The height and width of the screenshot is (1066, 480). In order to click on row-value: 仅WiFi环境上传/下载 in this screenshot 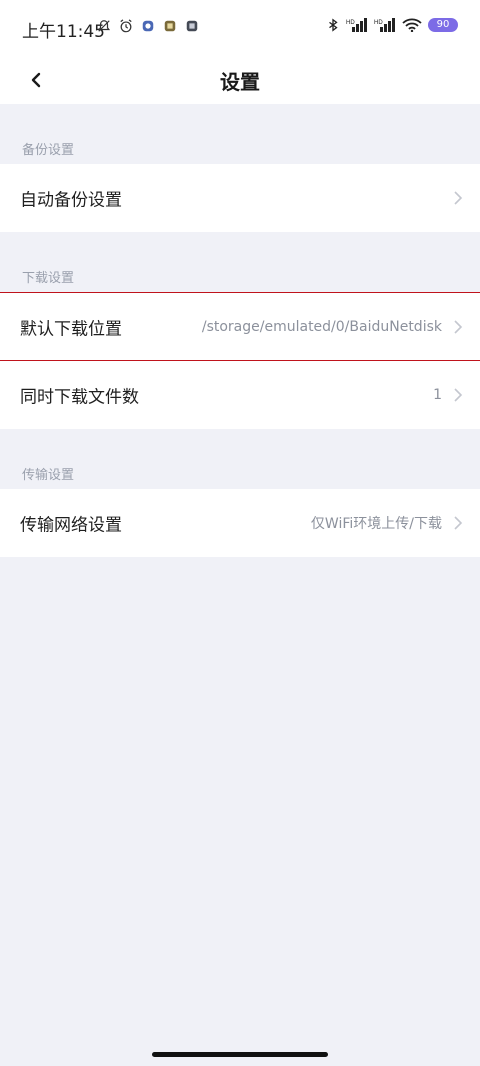, I will do `click(376, 524)`.